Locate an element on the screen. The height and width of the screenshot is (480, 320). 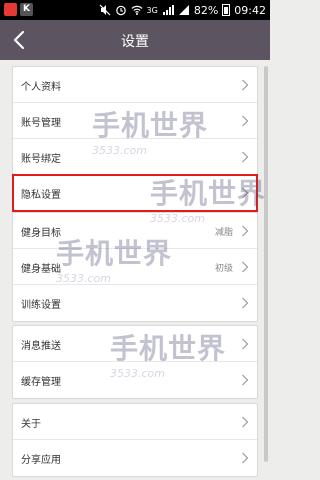
setting-value: 减脂 is located at coordinates (223, 233).